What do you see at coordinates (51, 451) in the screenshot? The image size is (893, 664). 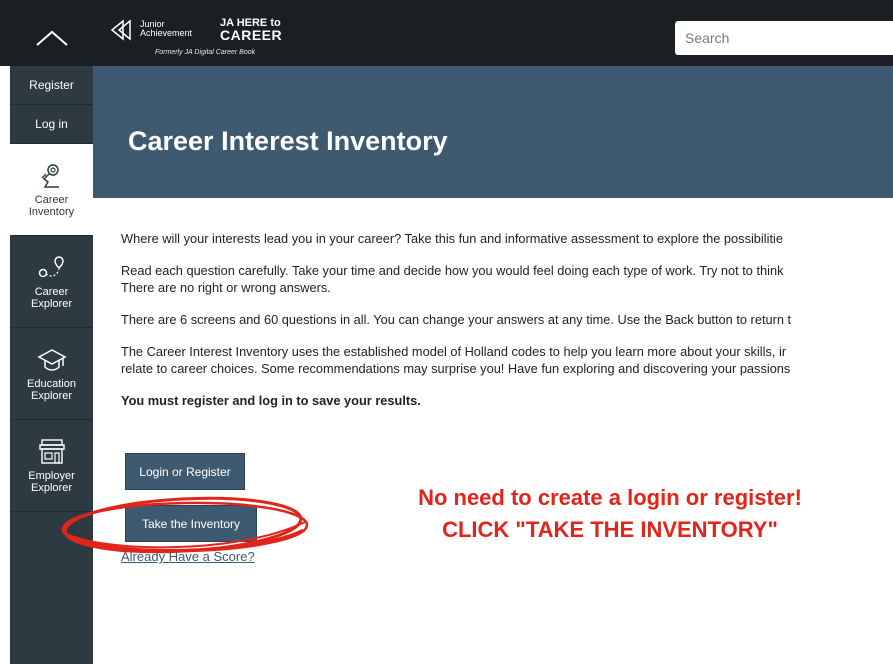 I see `storefront-icon` at bounding box center [51, 451].